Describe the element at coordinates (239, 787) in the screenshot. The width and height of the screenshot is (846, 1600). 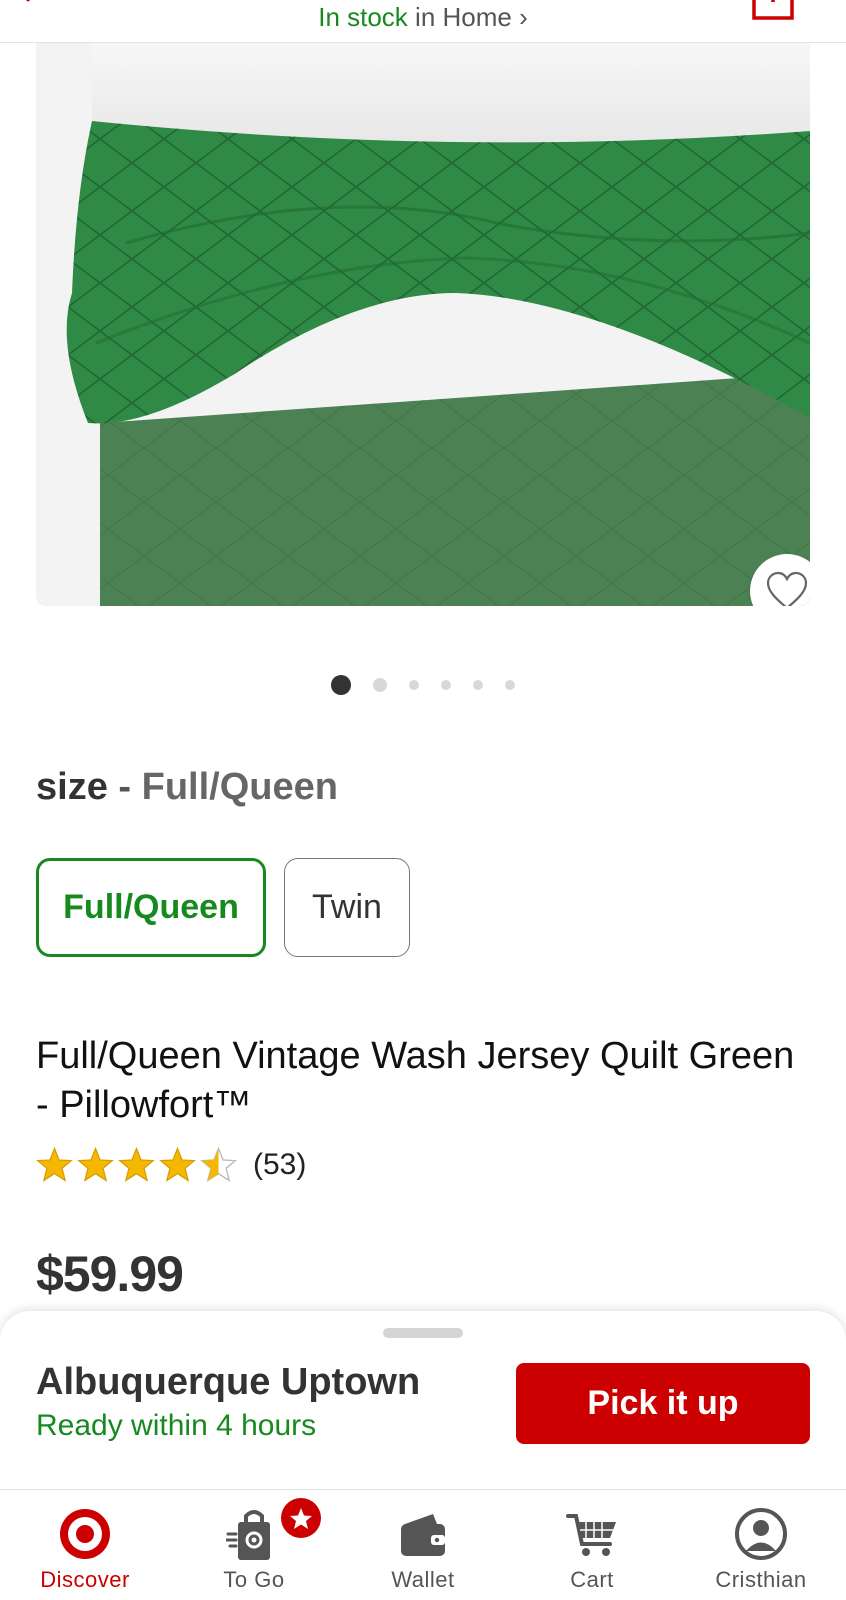
I see `size-selected-value: Full/Queen` at that location.